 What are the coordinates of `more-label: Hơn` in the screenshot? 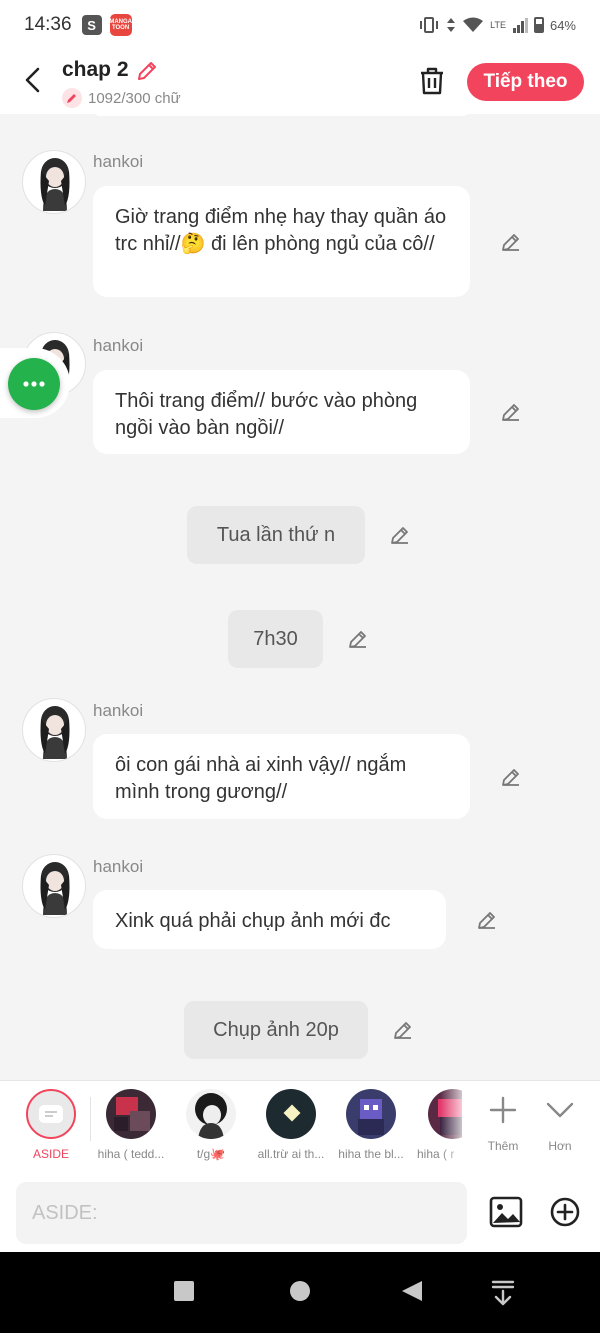 It's located at (560, 1146).